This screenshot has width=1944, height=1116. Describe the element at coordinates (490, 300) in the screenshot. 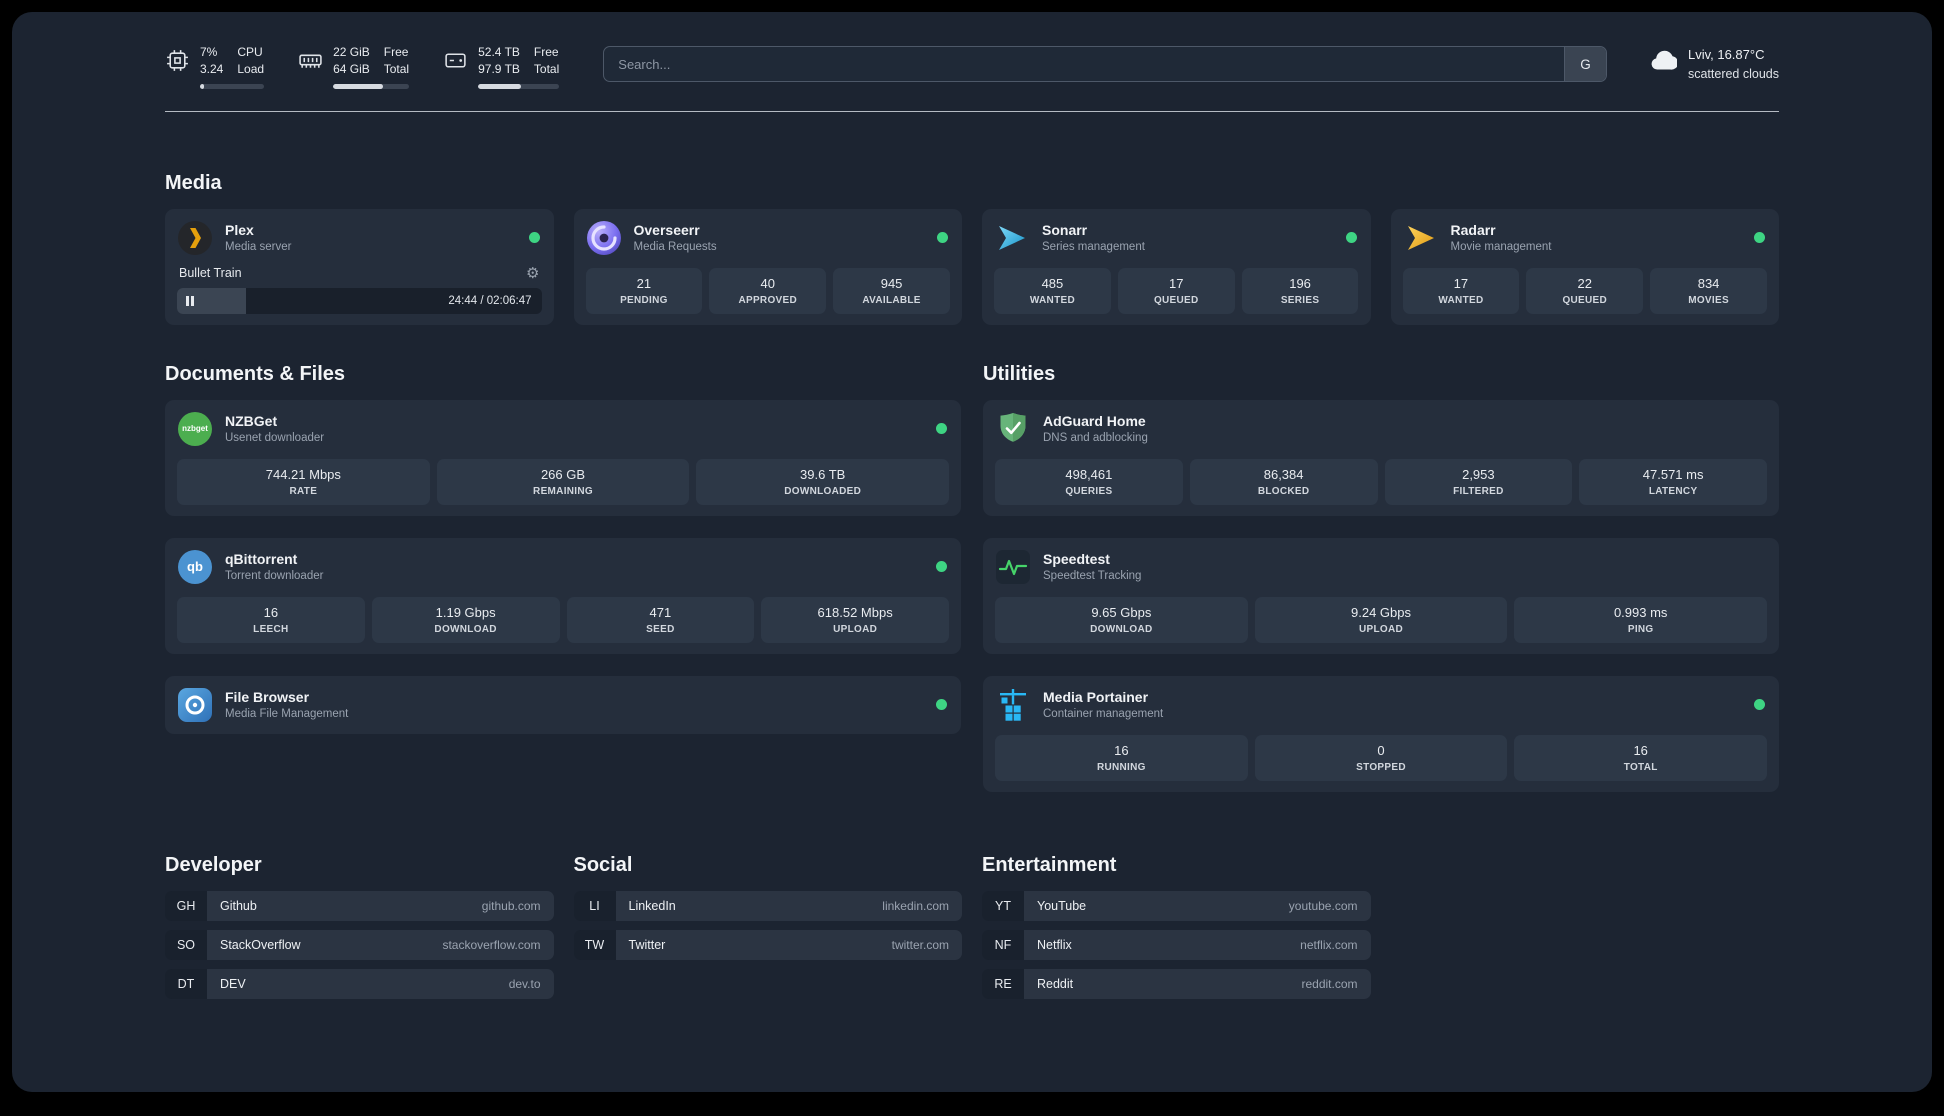

I see `playback-time: 24:44 / 02:06:47` at that location.